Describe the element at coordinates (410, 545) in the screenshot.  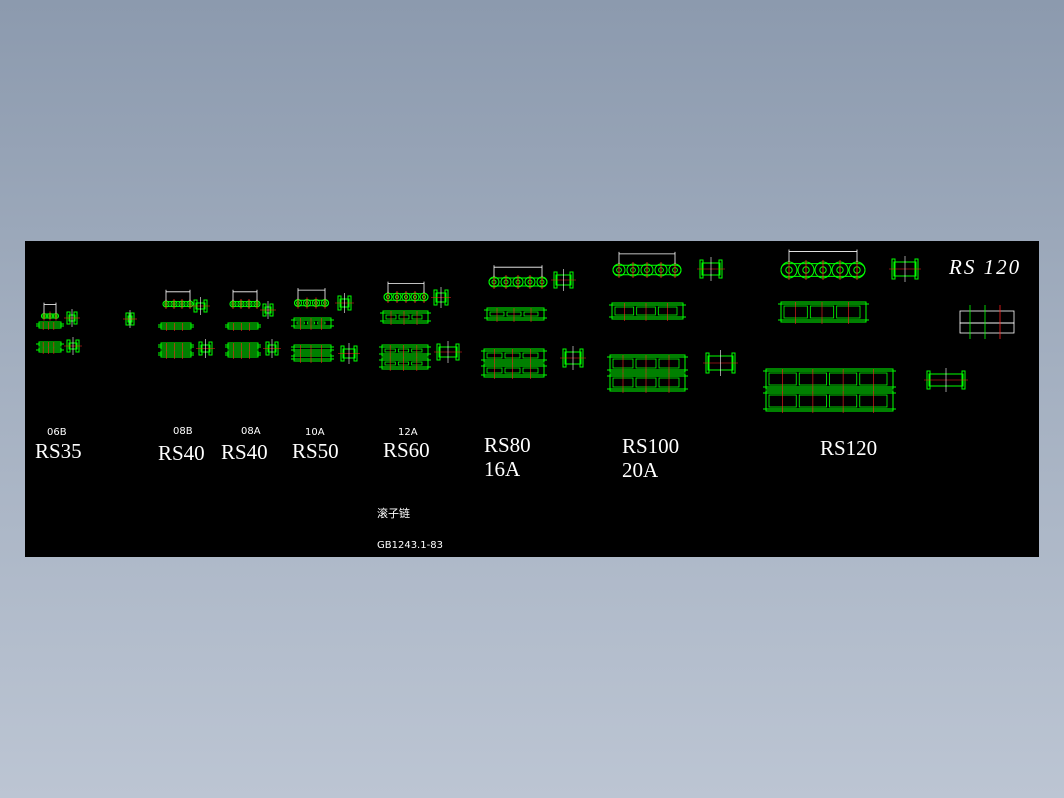
I see `standard-code: GB1243.1-83` at that location.